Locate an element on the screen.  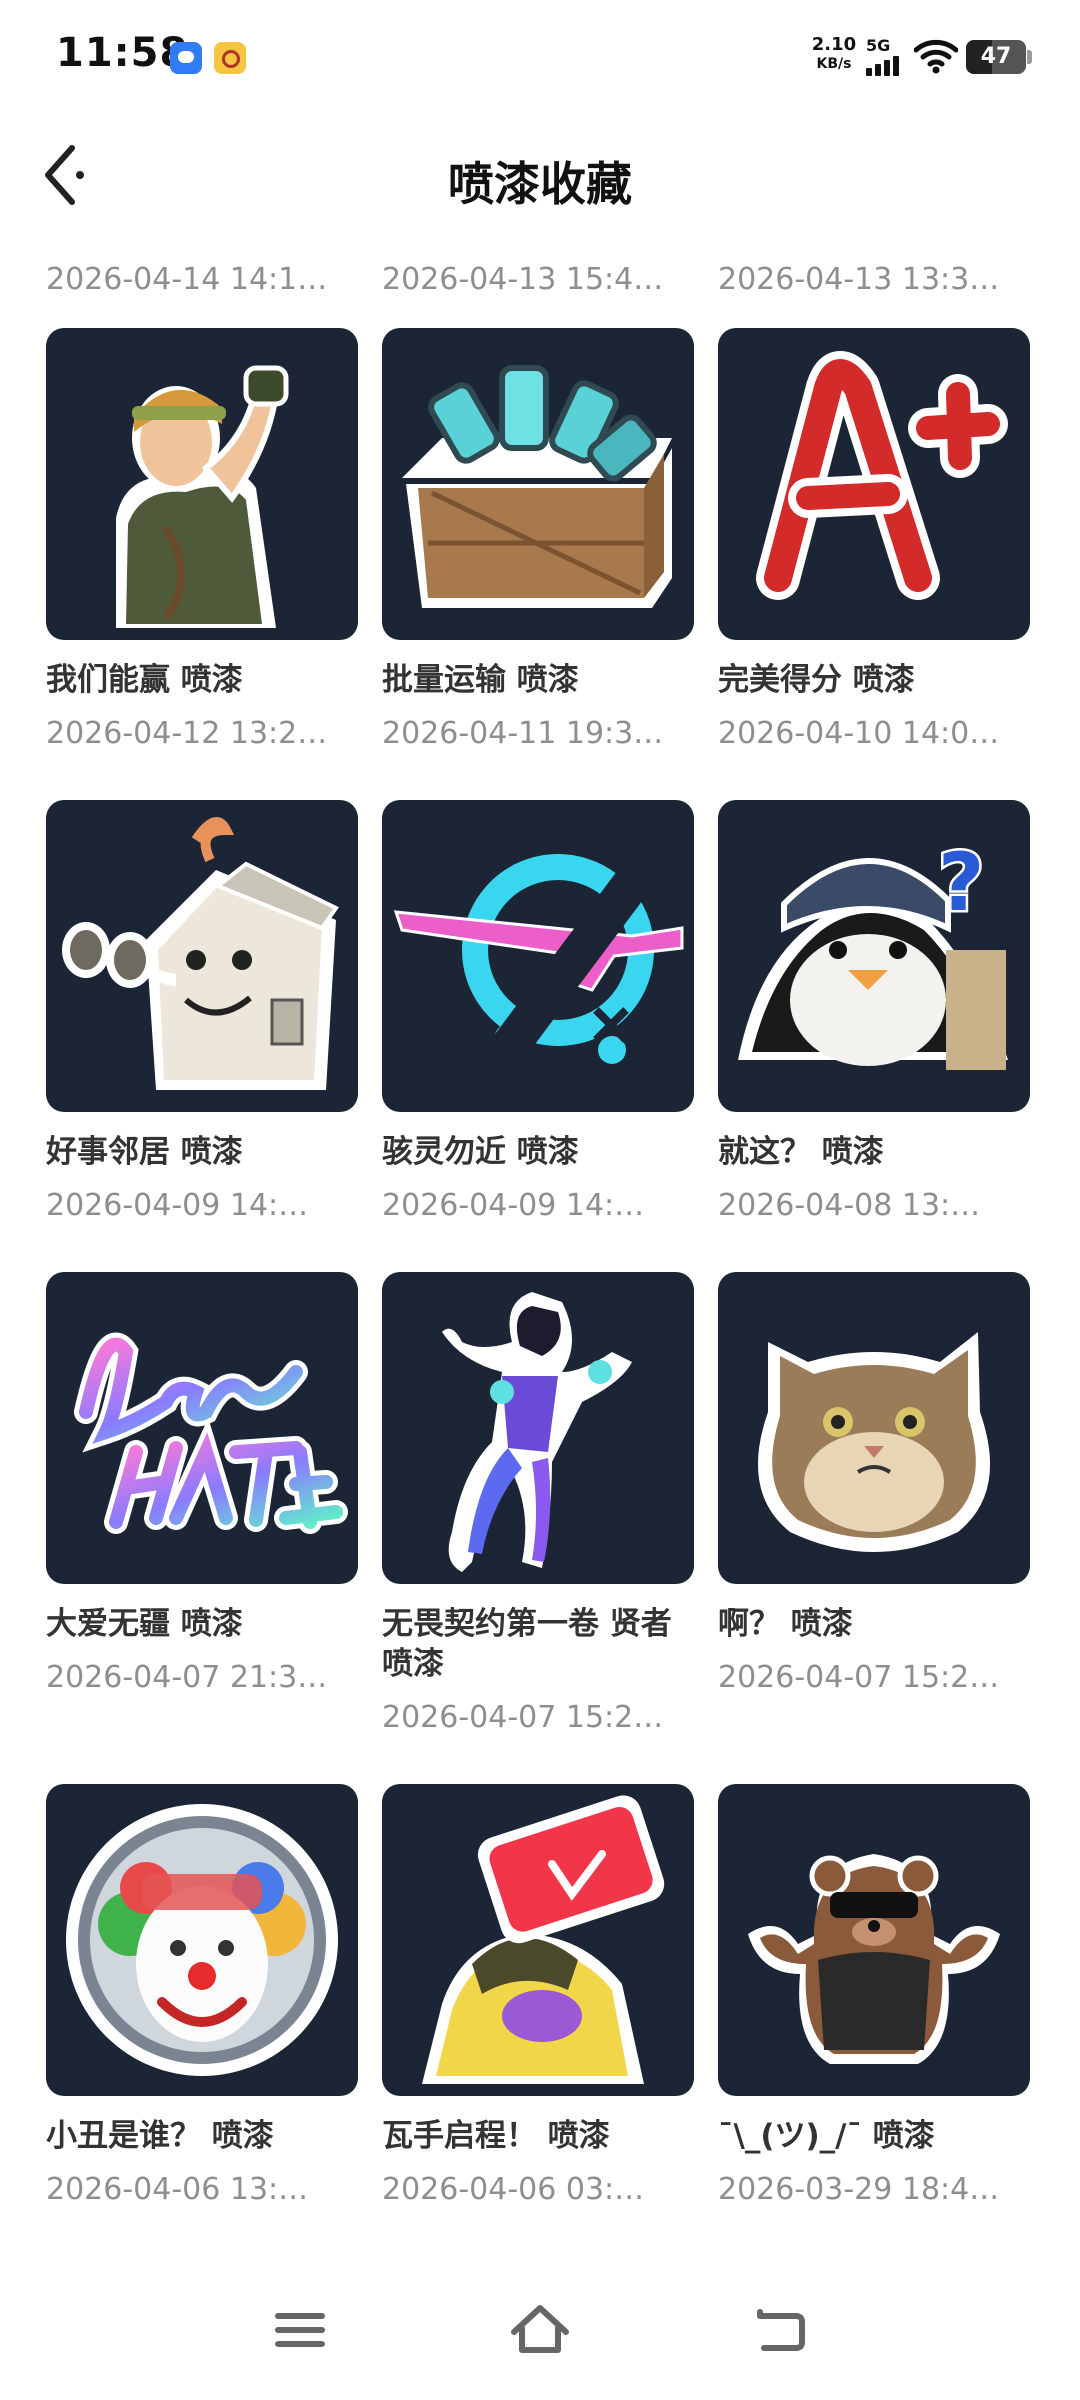
baidu-app-icon is located at coordinates (186, 58).